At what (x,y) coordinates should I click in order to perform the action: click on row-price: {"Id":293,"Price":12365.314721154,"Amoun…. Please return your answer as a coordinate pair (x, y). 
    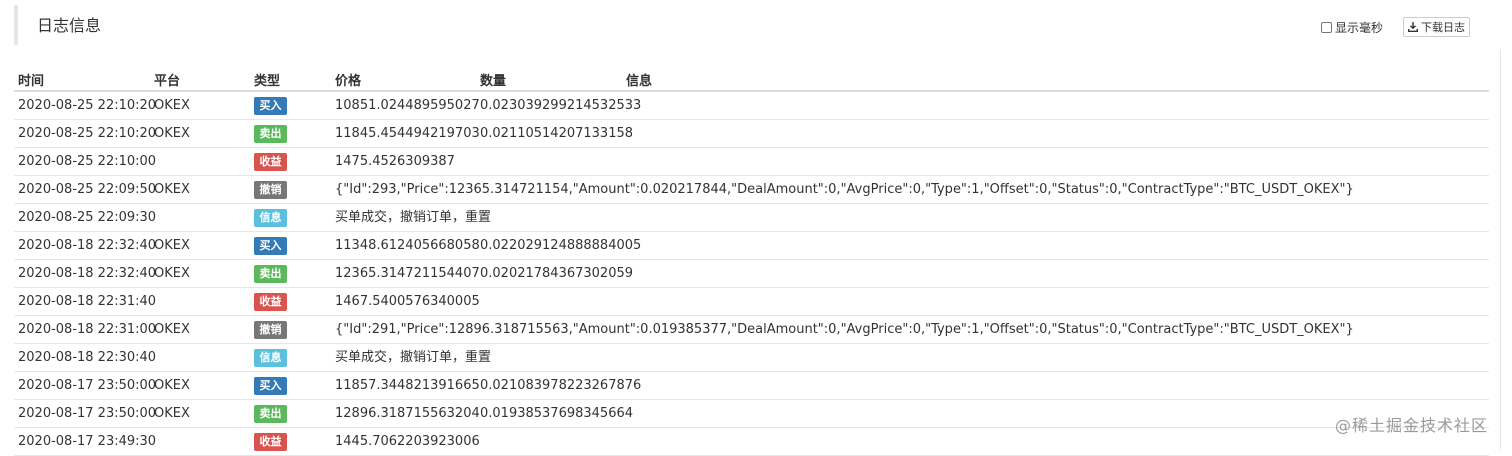
    Looking at the image, I should click on (844, 189).